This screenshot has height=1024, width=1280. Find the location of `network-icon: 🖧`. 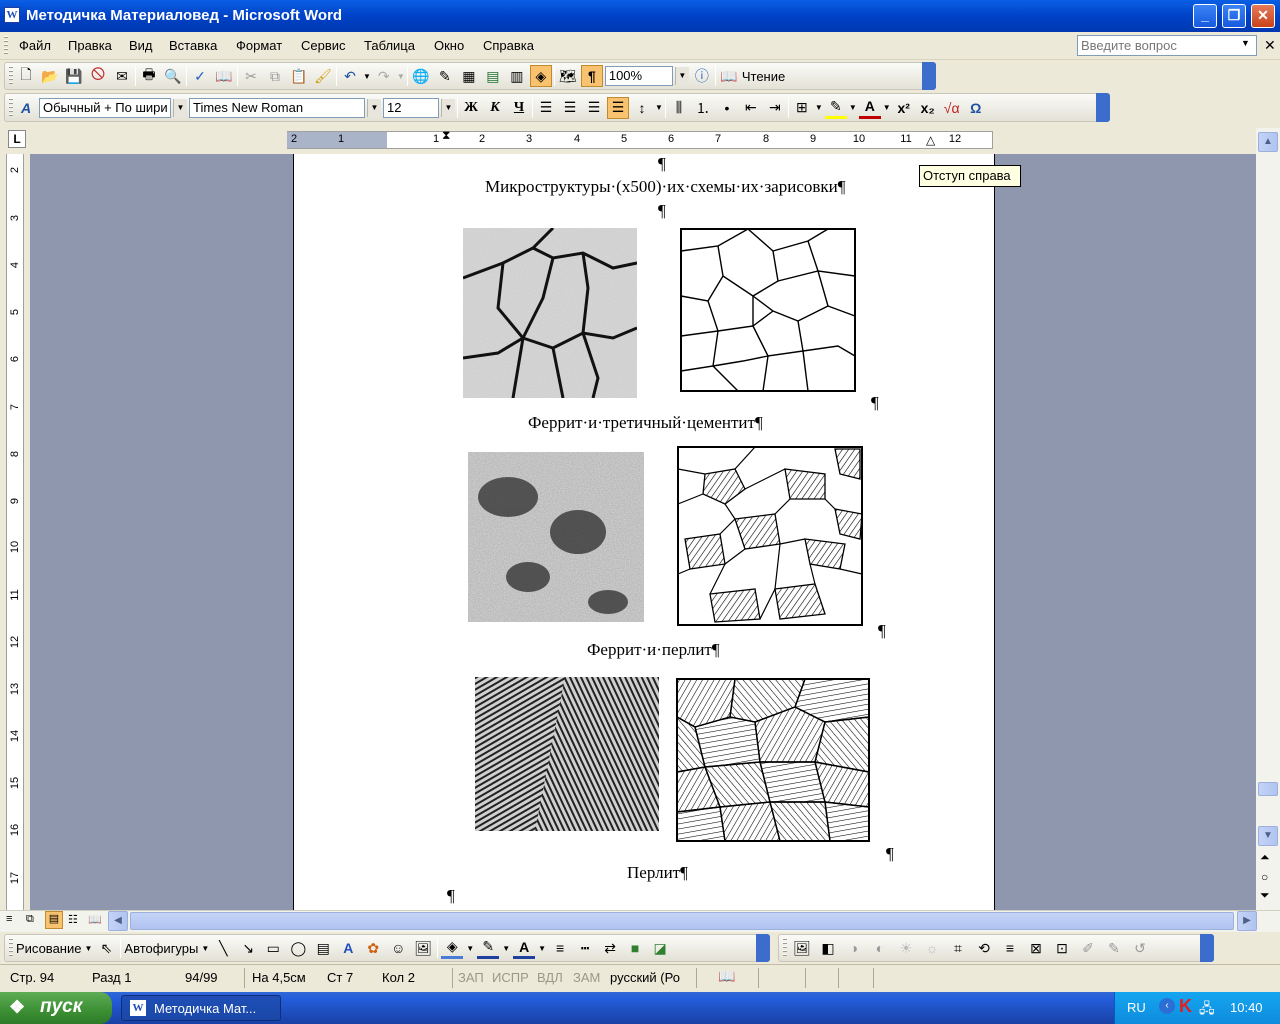

network-icon: 🖧 is located at coordinates (1207, 1010).